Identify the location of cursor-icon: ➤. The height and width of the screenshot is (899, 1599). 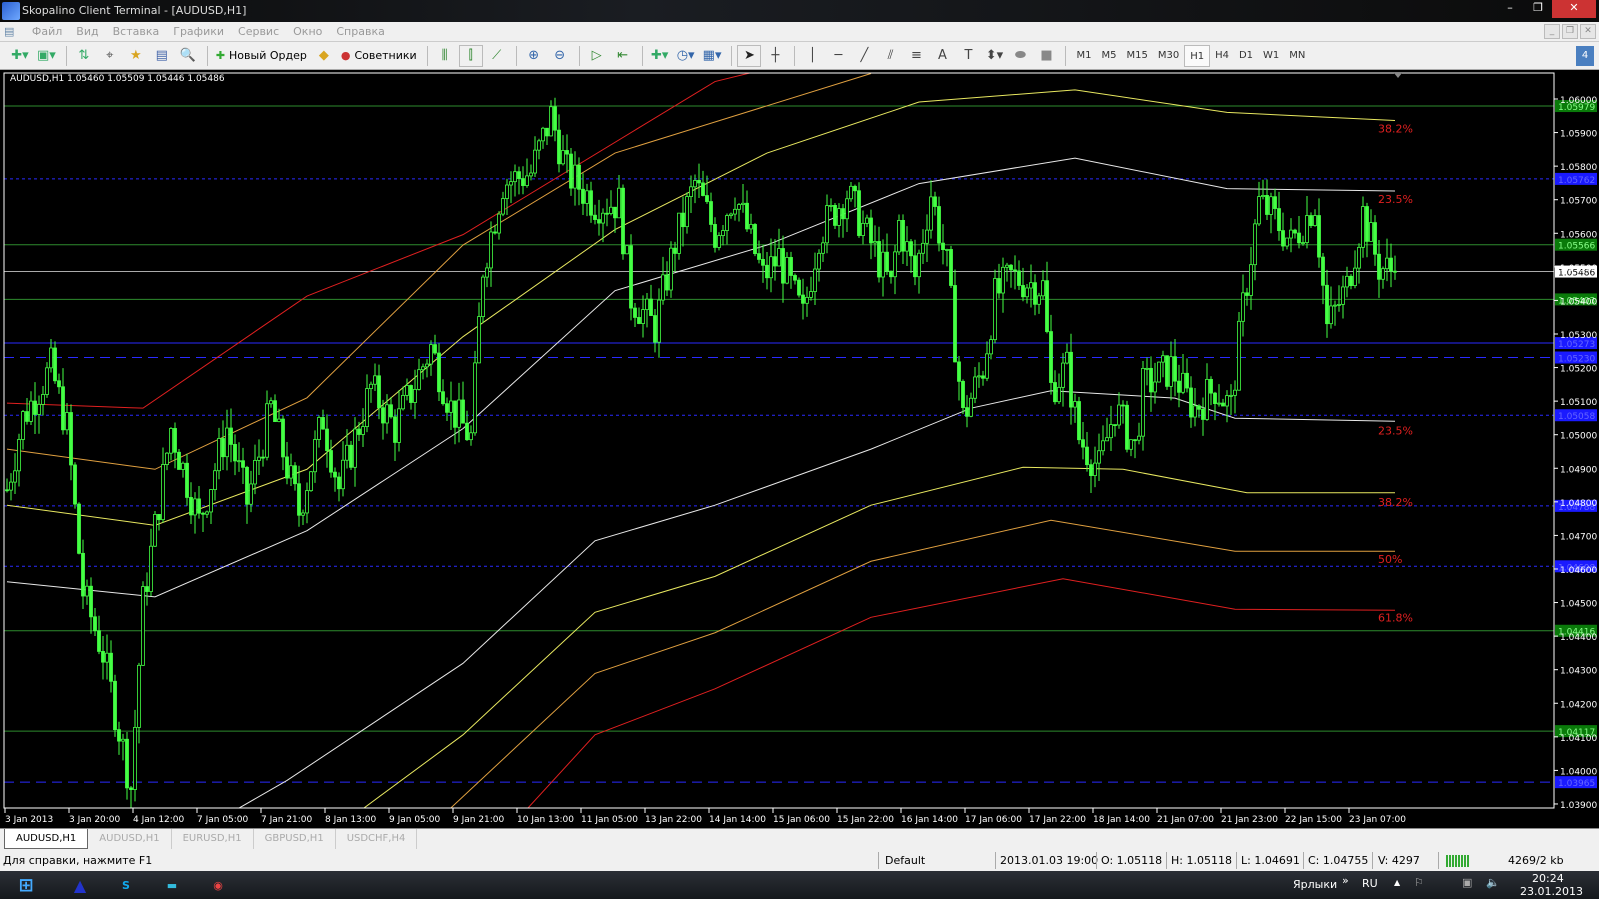
(749, 55).